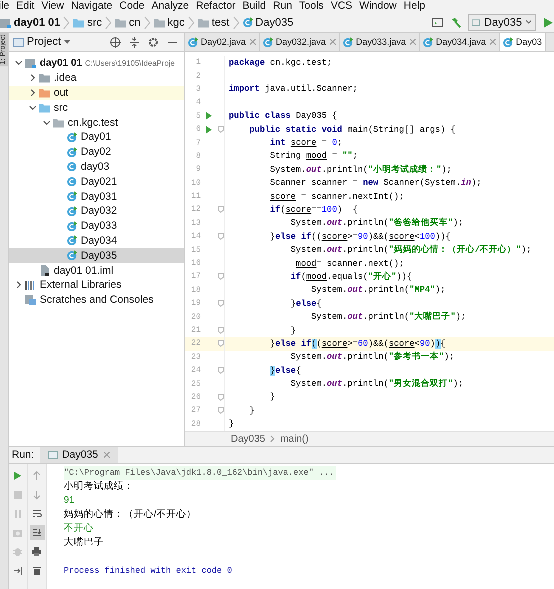  I want to click on editor-tab: Day034.java, so click(460, 42).